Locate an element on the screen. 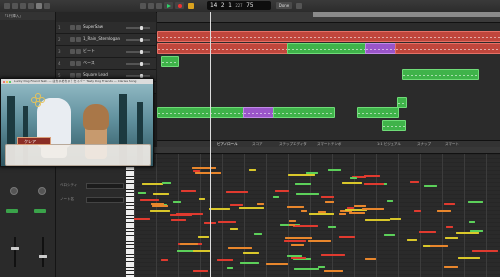 The image size is (500, 277). rewind-button is located at coordinates (143, 6).